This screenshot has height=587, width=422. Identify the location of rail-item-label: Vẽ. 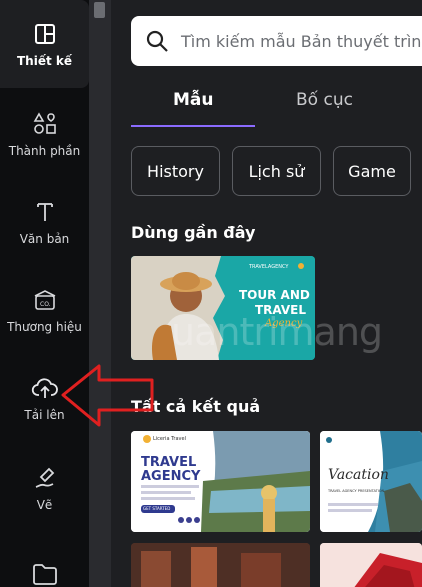
(44, 505).